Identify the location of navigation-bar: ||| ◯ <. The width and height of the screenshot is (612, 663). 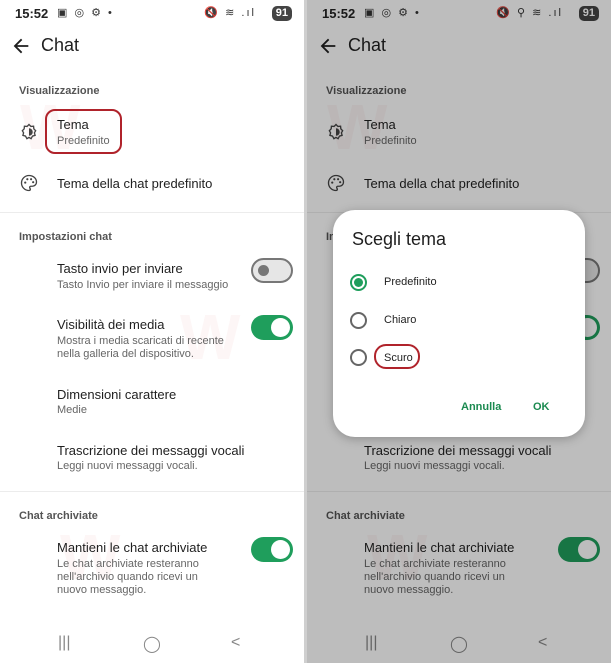
(152, 644).